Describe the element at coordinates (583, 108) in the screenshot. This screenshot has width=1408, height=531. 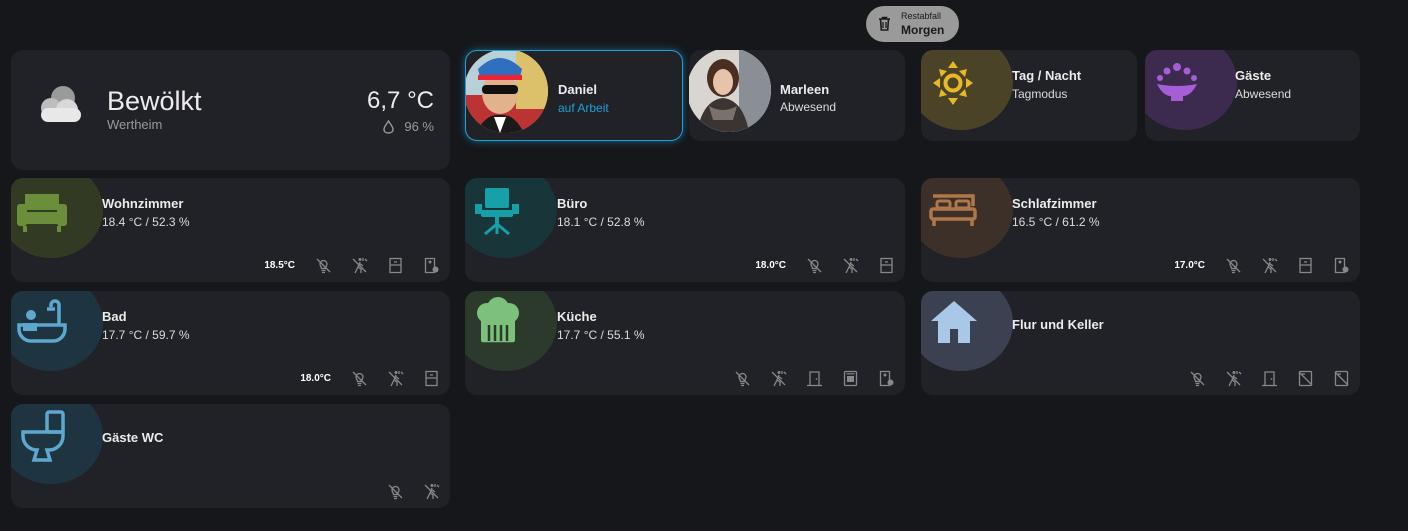
I see `person-status: auf Arbeit` at that location.